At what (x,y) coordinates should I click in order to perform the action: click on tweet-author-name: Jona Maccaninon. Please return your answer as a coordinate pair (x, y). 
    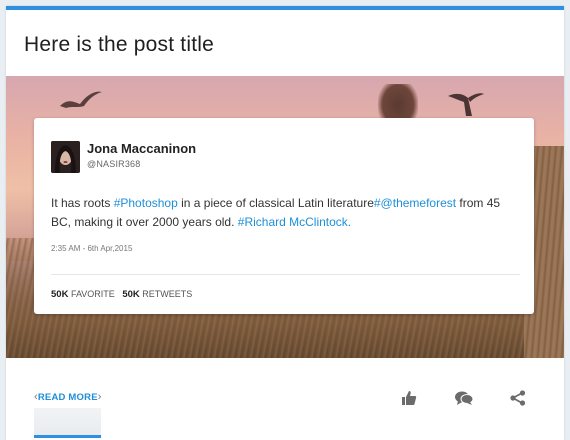
    Looking at the image, I should click on (141, 148).